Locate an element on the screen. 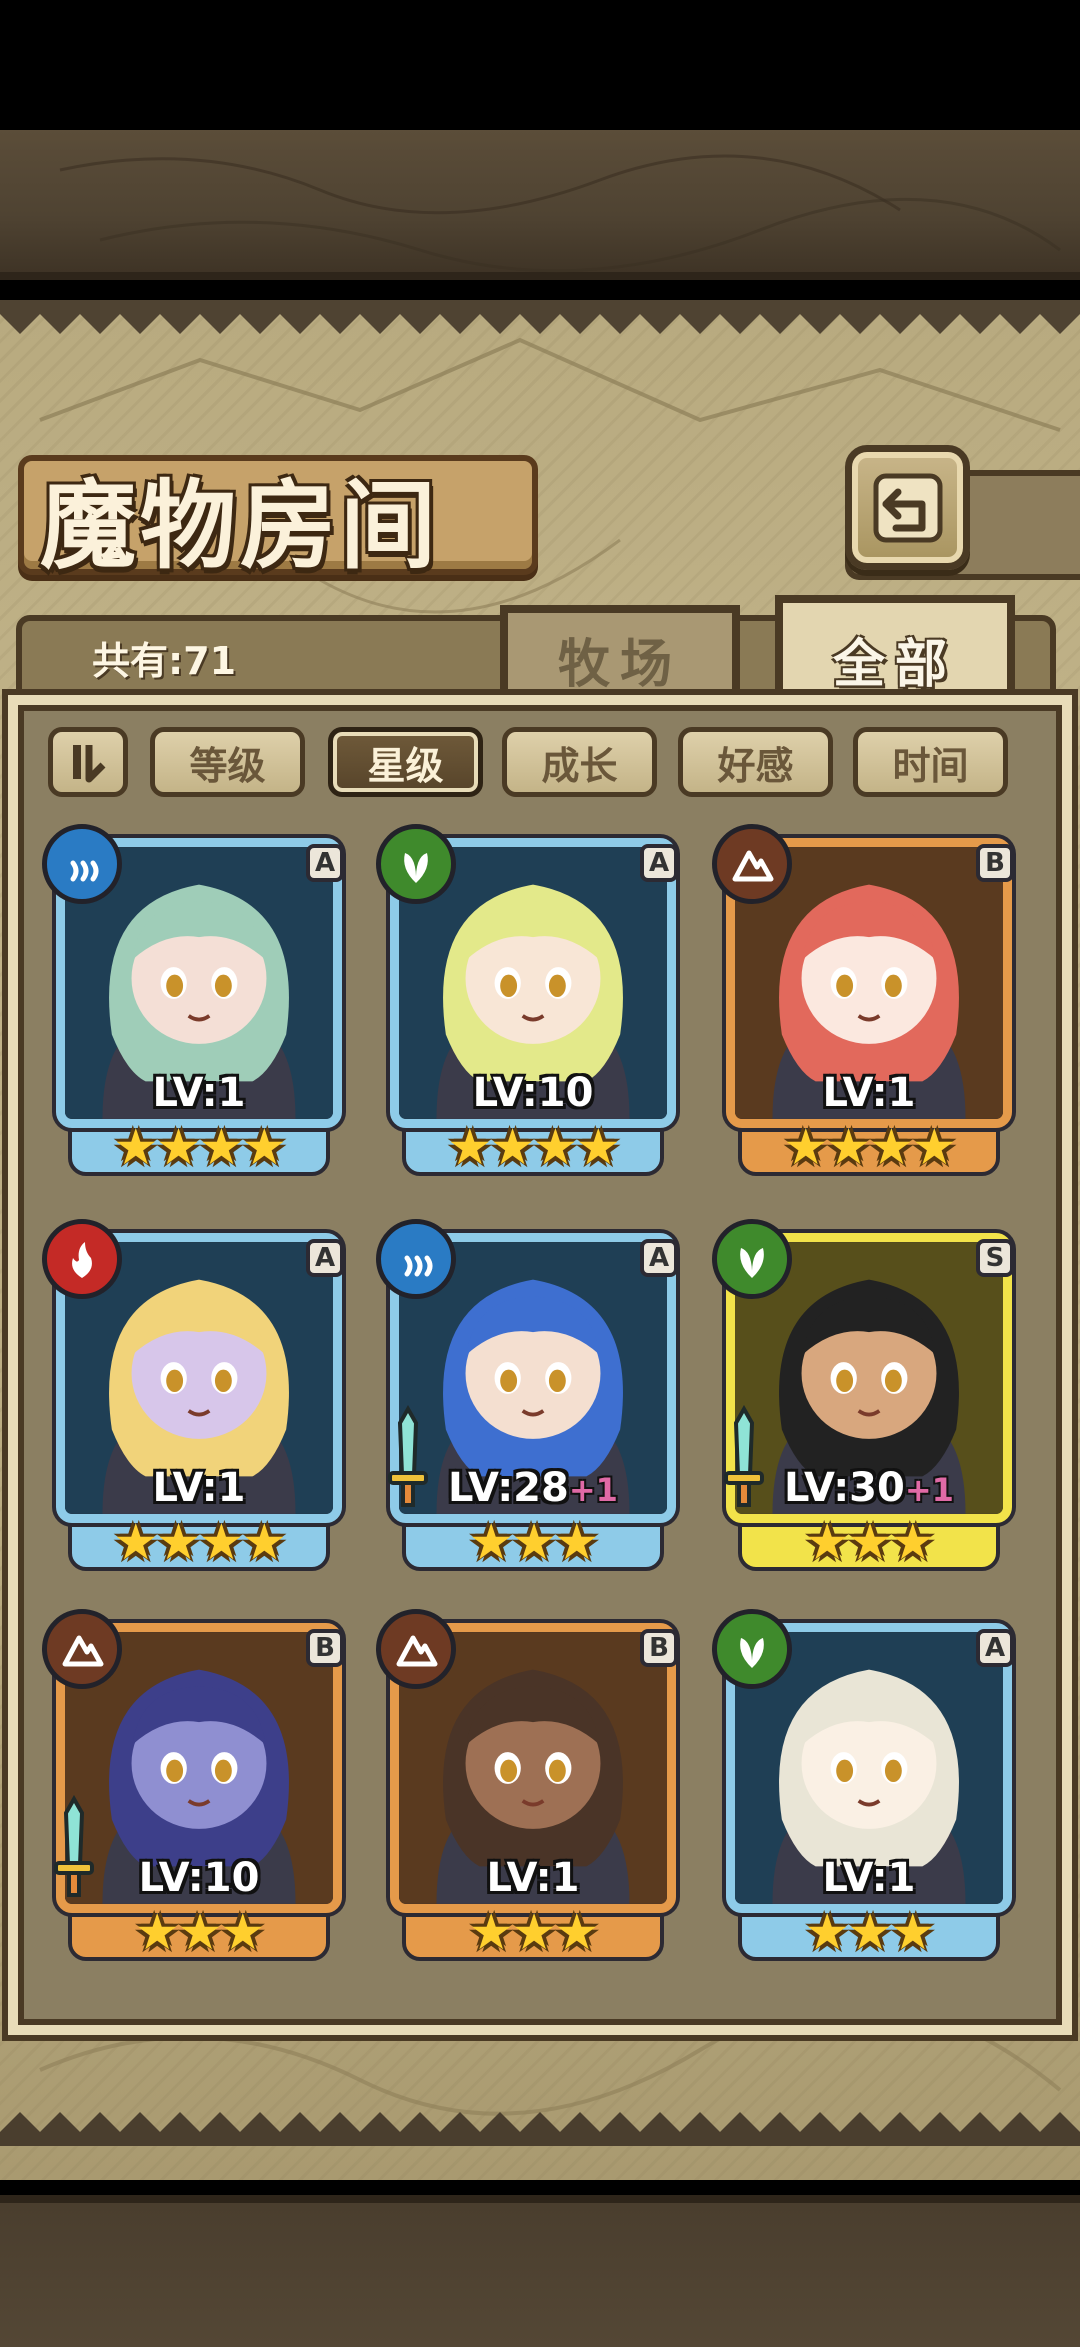 Image resolution: width=1080 pixels, height=2347 pixels. rarity-badge: S is located at coordinates (995, 1258).